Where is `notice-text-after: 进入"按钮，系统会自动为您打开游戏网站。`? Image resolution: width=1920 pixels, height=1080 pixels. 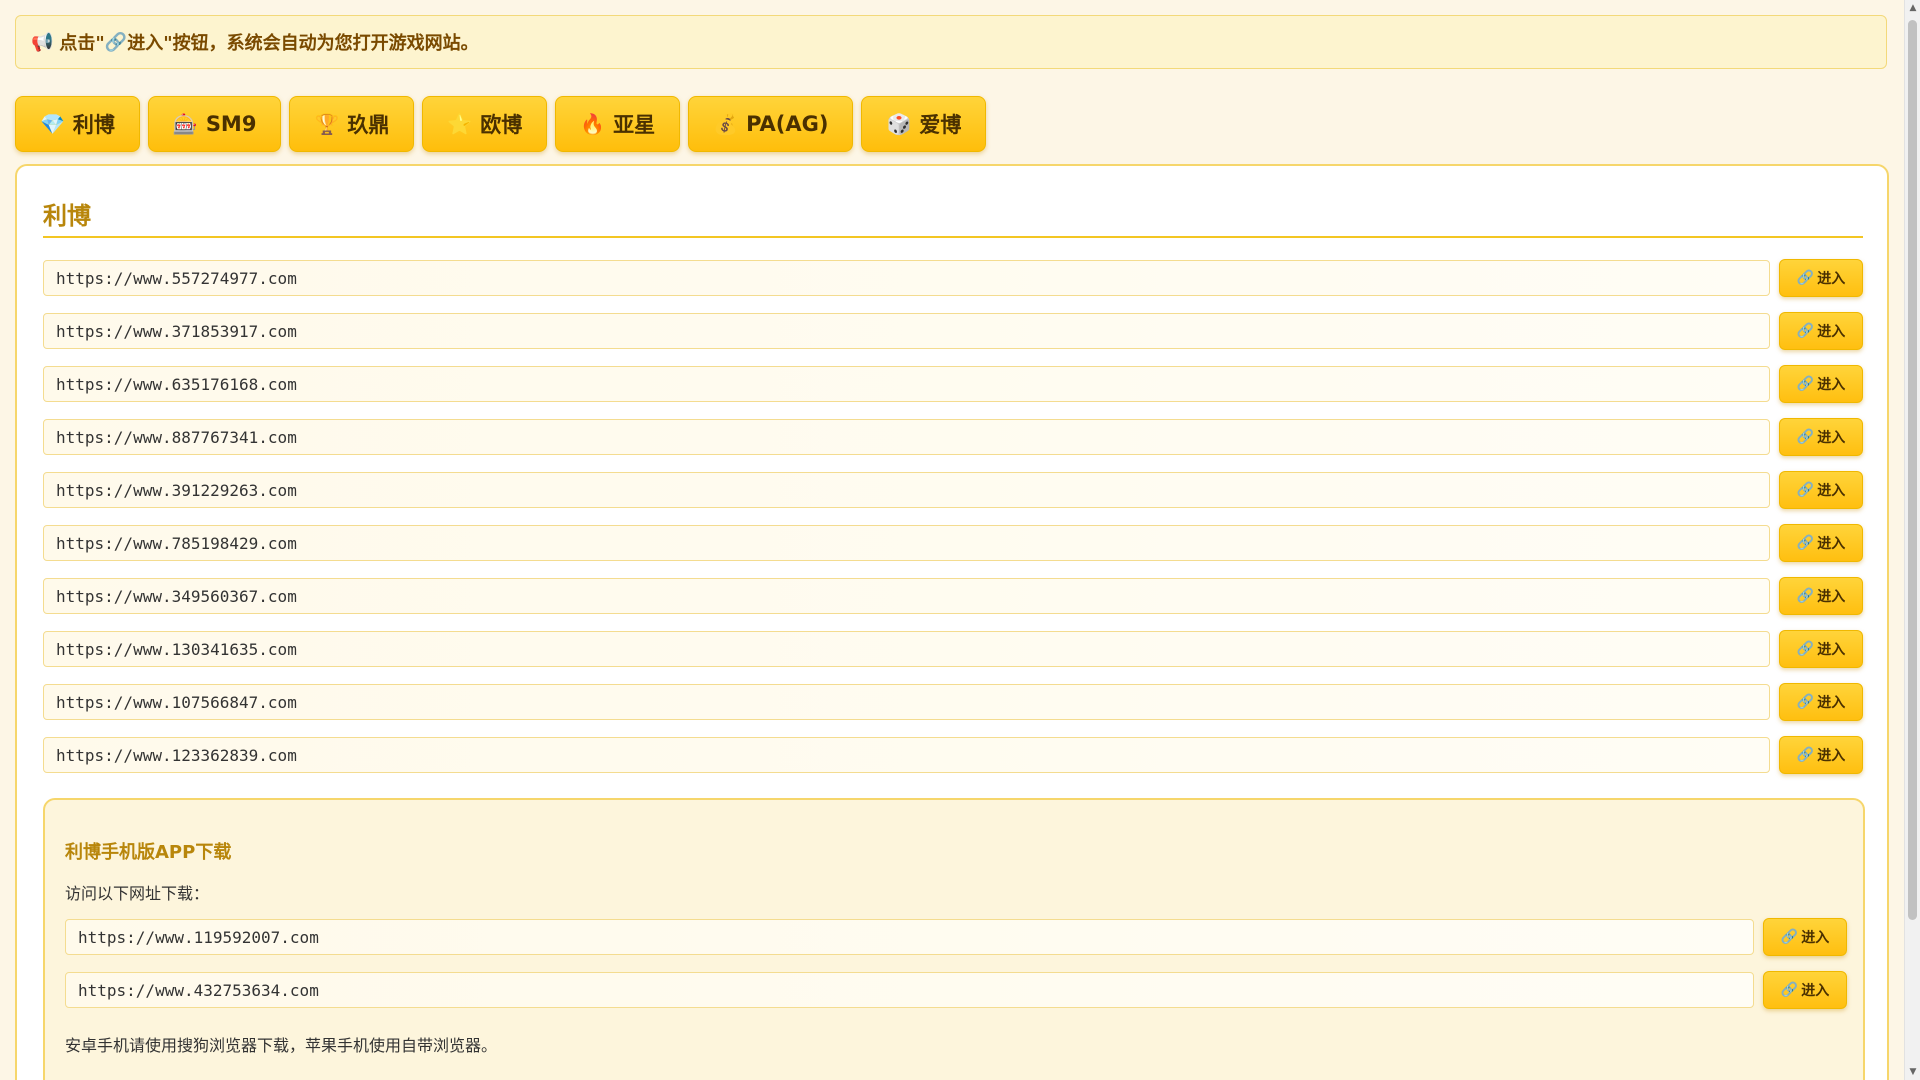 notice-text-after: 进入"按钮，系统会自动为您打开游戏网站。 is located at coordinates (303, 43).